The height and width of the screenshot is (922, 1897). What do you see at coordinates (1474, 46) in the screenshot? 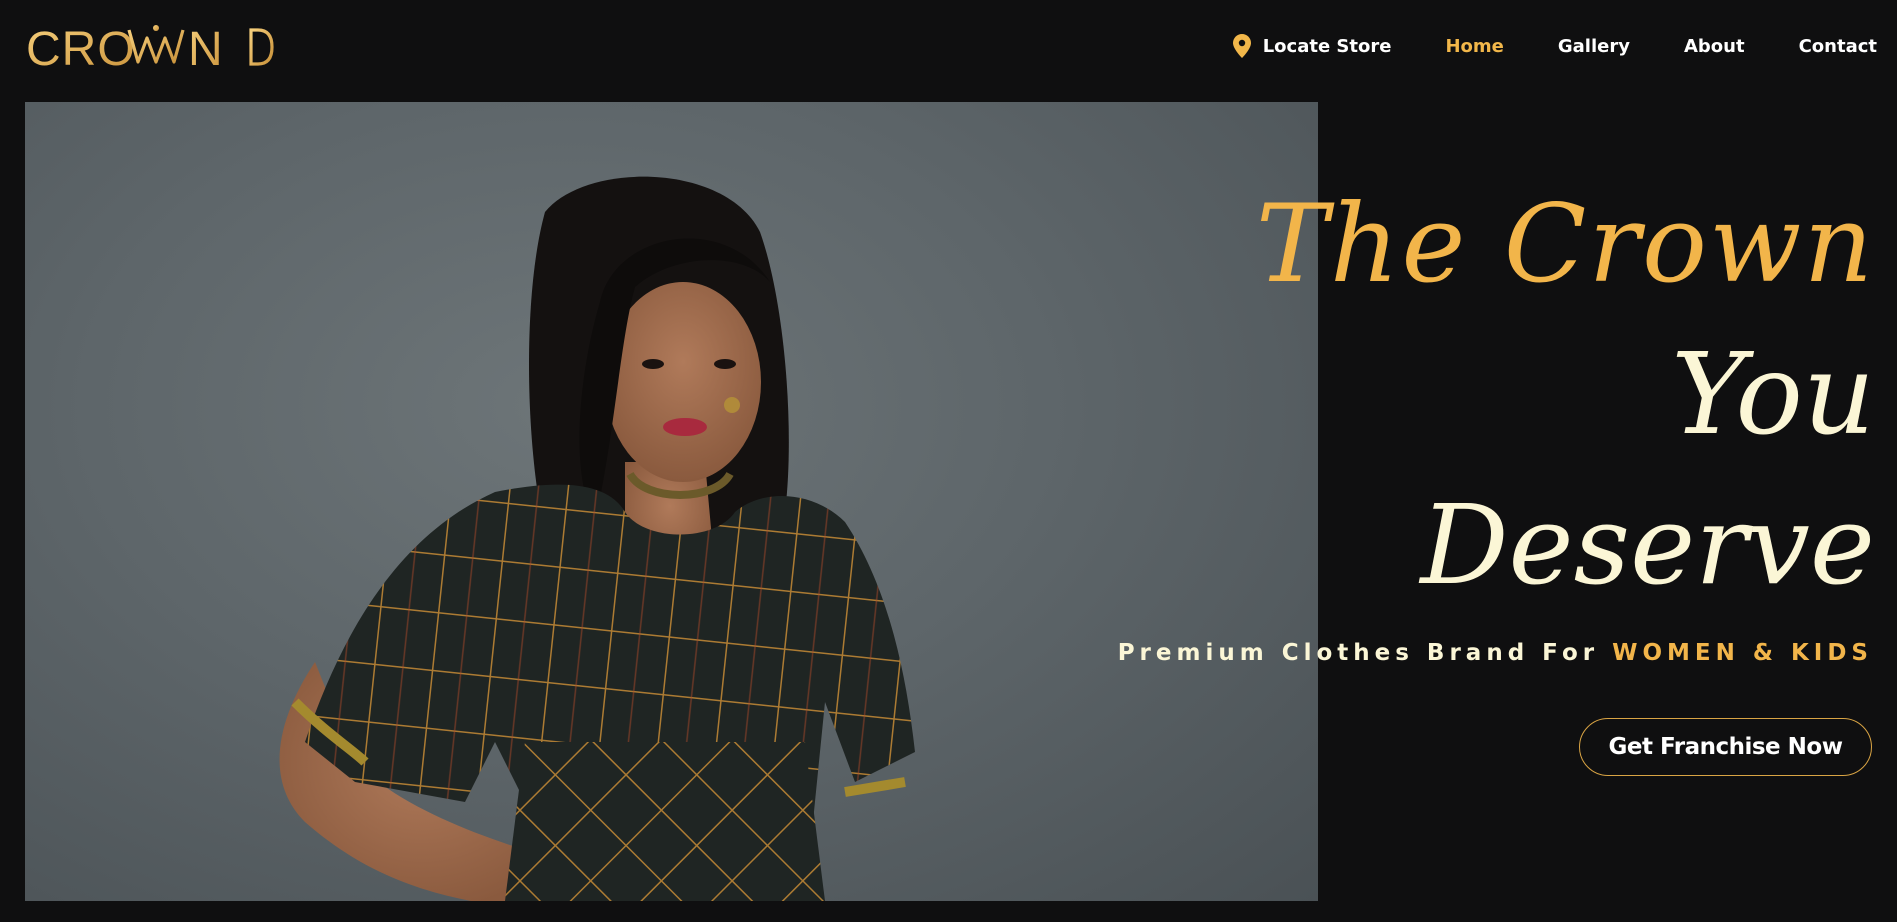
I see `nav-home: Home` at bounding box center [1474, 46].